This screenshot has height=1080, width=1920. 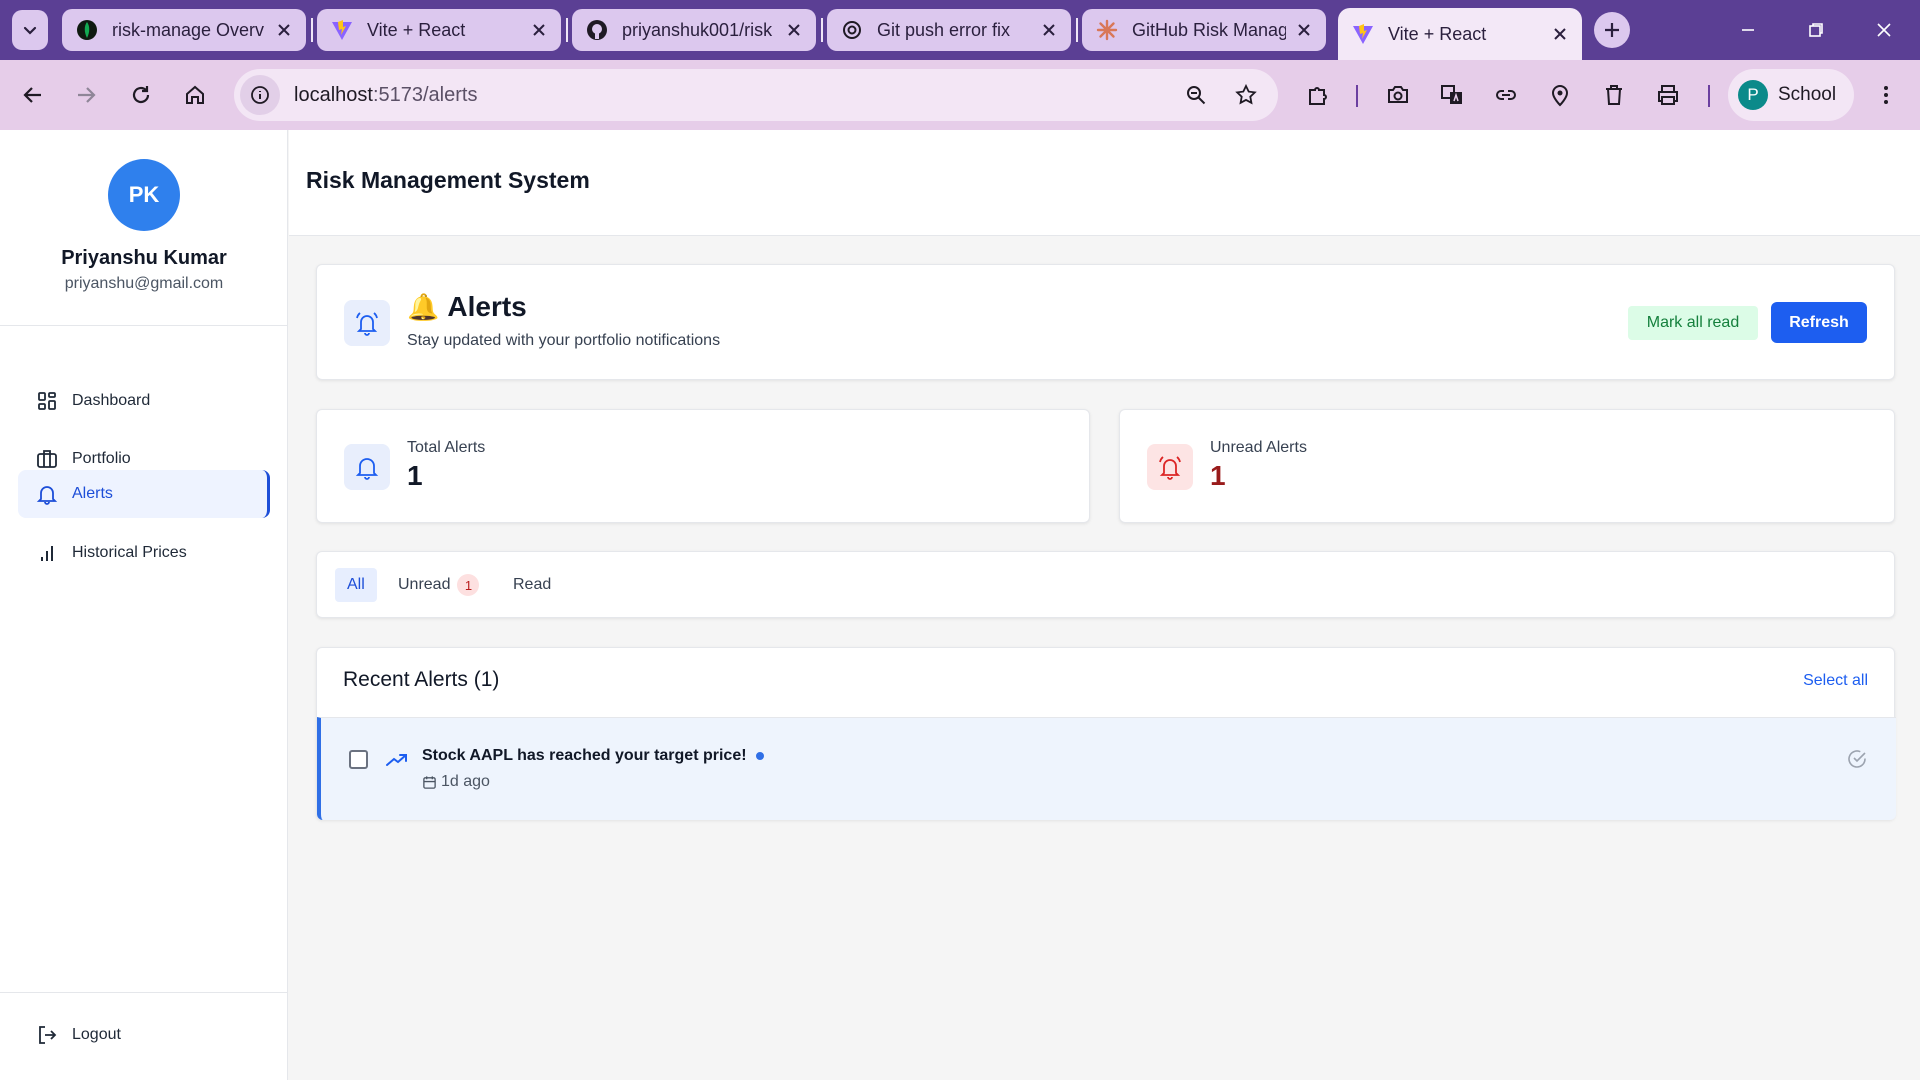 I want to click on claude-icon, so click(x=1107, y=30).